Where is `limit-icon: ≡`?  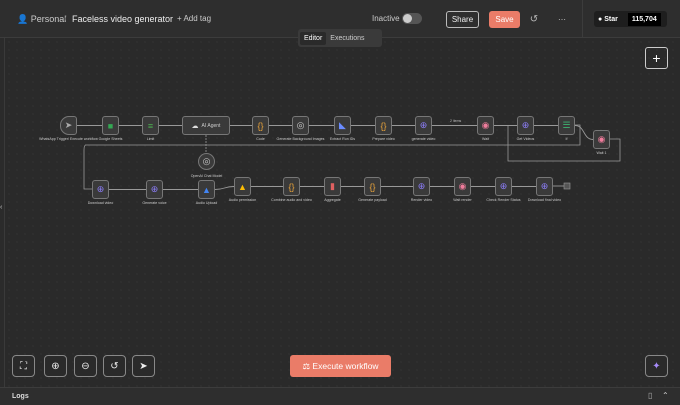 limit-icon: ≡ is located at coordinates (150, 125).